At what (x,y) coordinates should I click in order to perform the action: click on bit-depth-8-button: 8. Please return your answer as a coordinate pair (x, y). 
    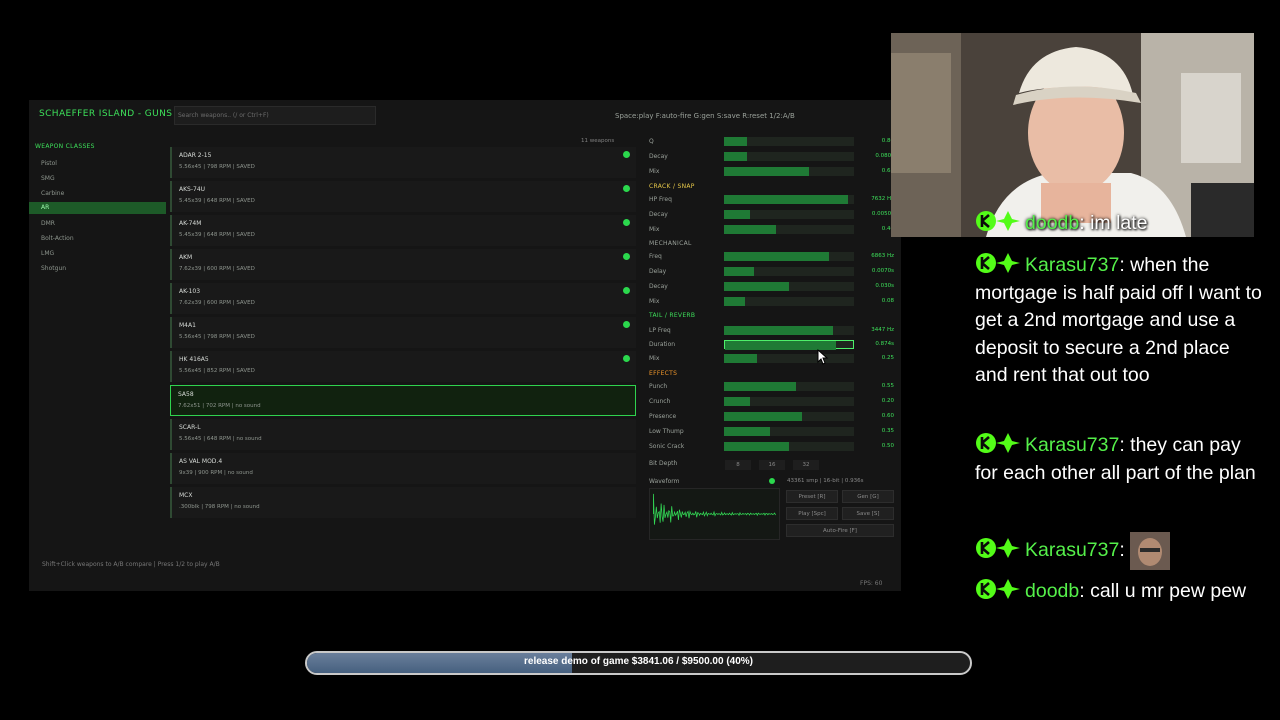
    Looking at the image, I should click on (738, 465).